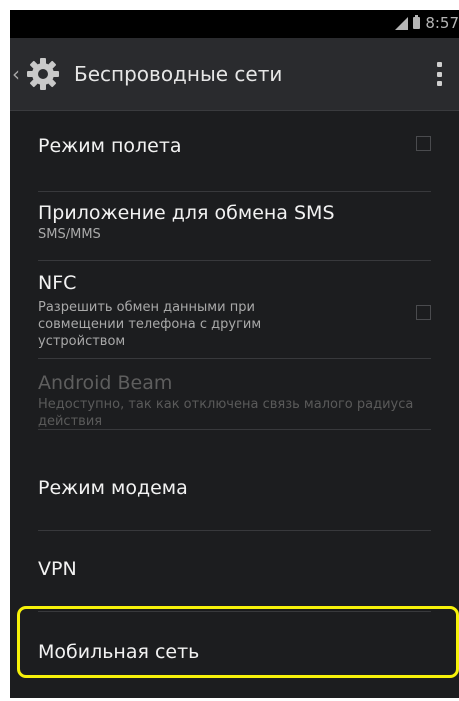  I want to click on battery-icon, so click(417, 22).